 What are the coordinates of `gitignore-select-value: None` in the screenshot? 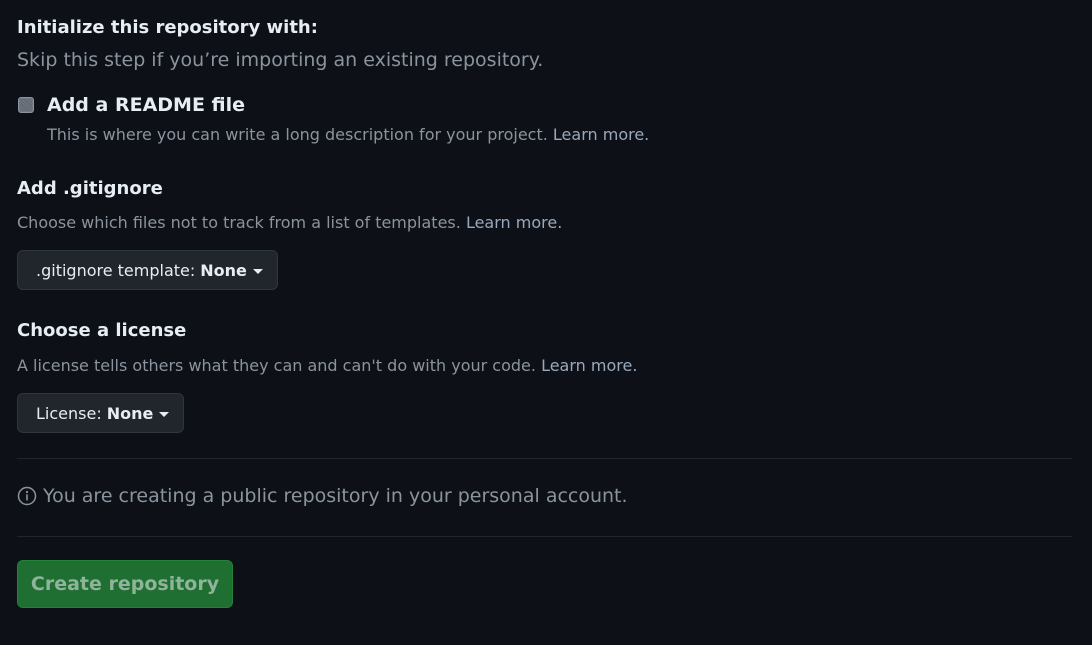 It's located at (223, 270).